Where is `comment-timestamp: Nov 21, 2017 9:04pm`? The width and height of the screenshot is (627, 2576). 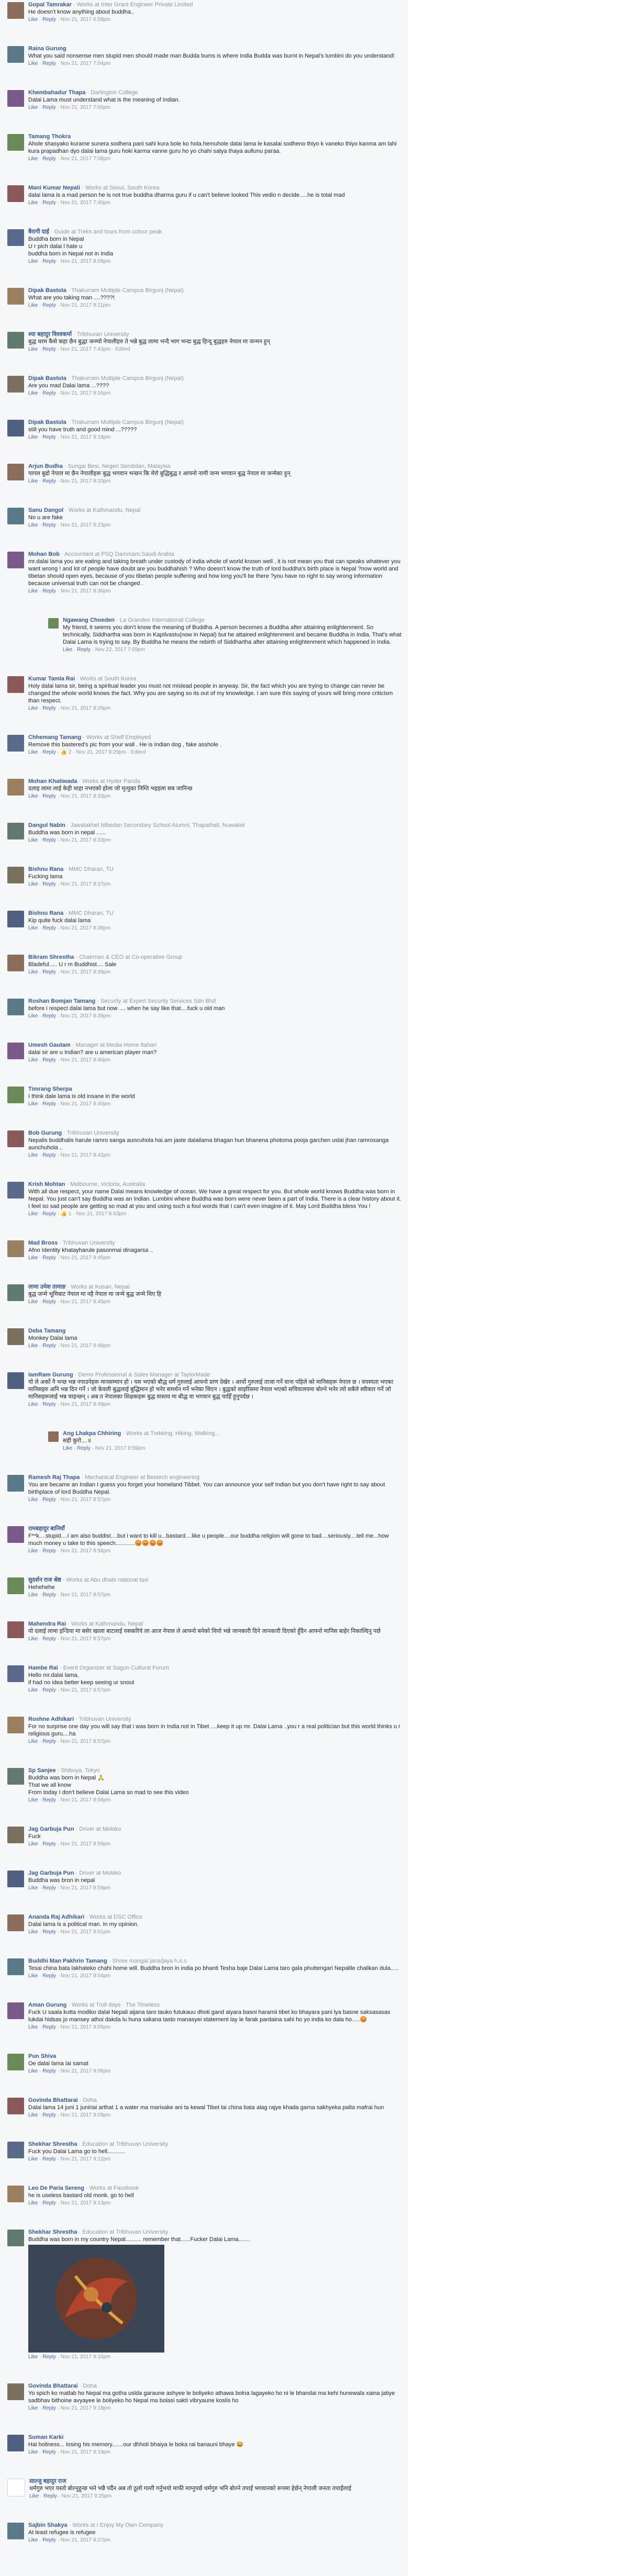 comment-timestamp: Nov 21, 2017 9:04pm is located at coordinates (86, 1976).